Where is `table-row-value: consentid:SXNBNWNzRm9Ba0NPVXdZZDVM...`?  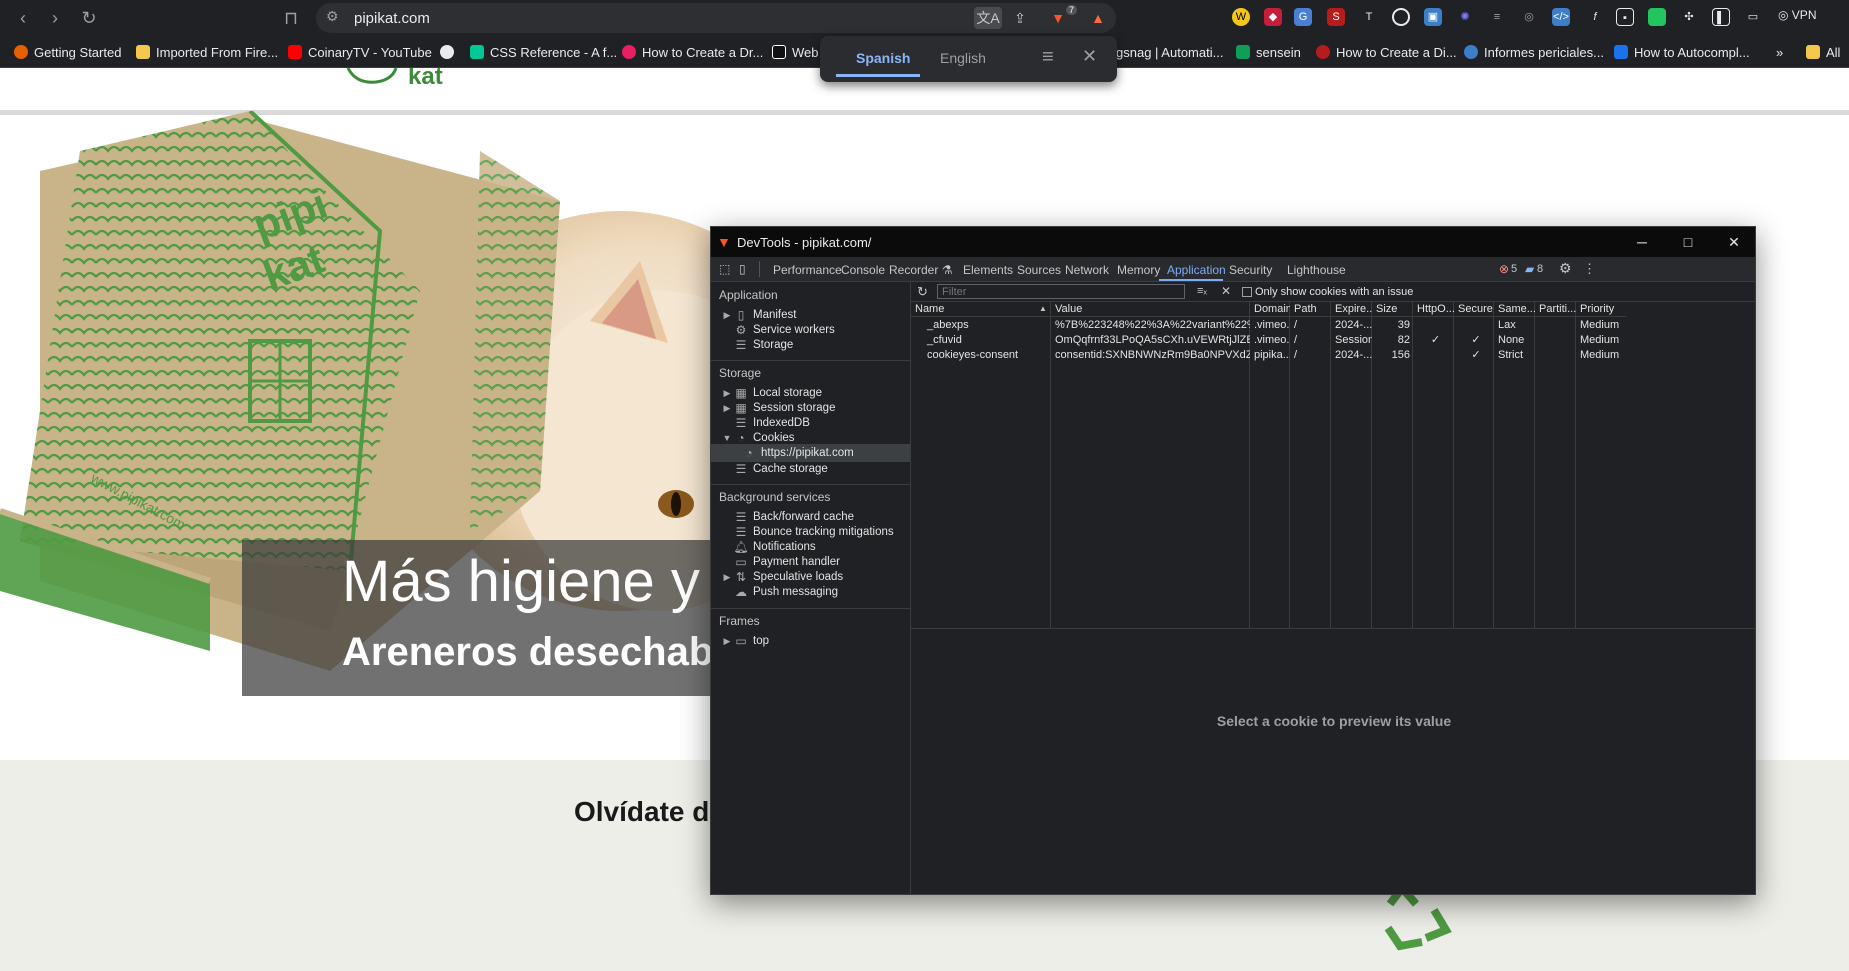 table-row-value: consentid:SXNBNWNzRm9Ba0NPVXdZZDVM... is located at coordinates (1150, 355).